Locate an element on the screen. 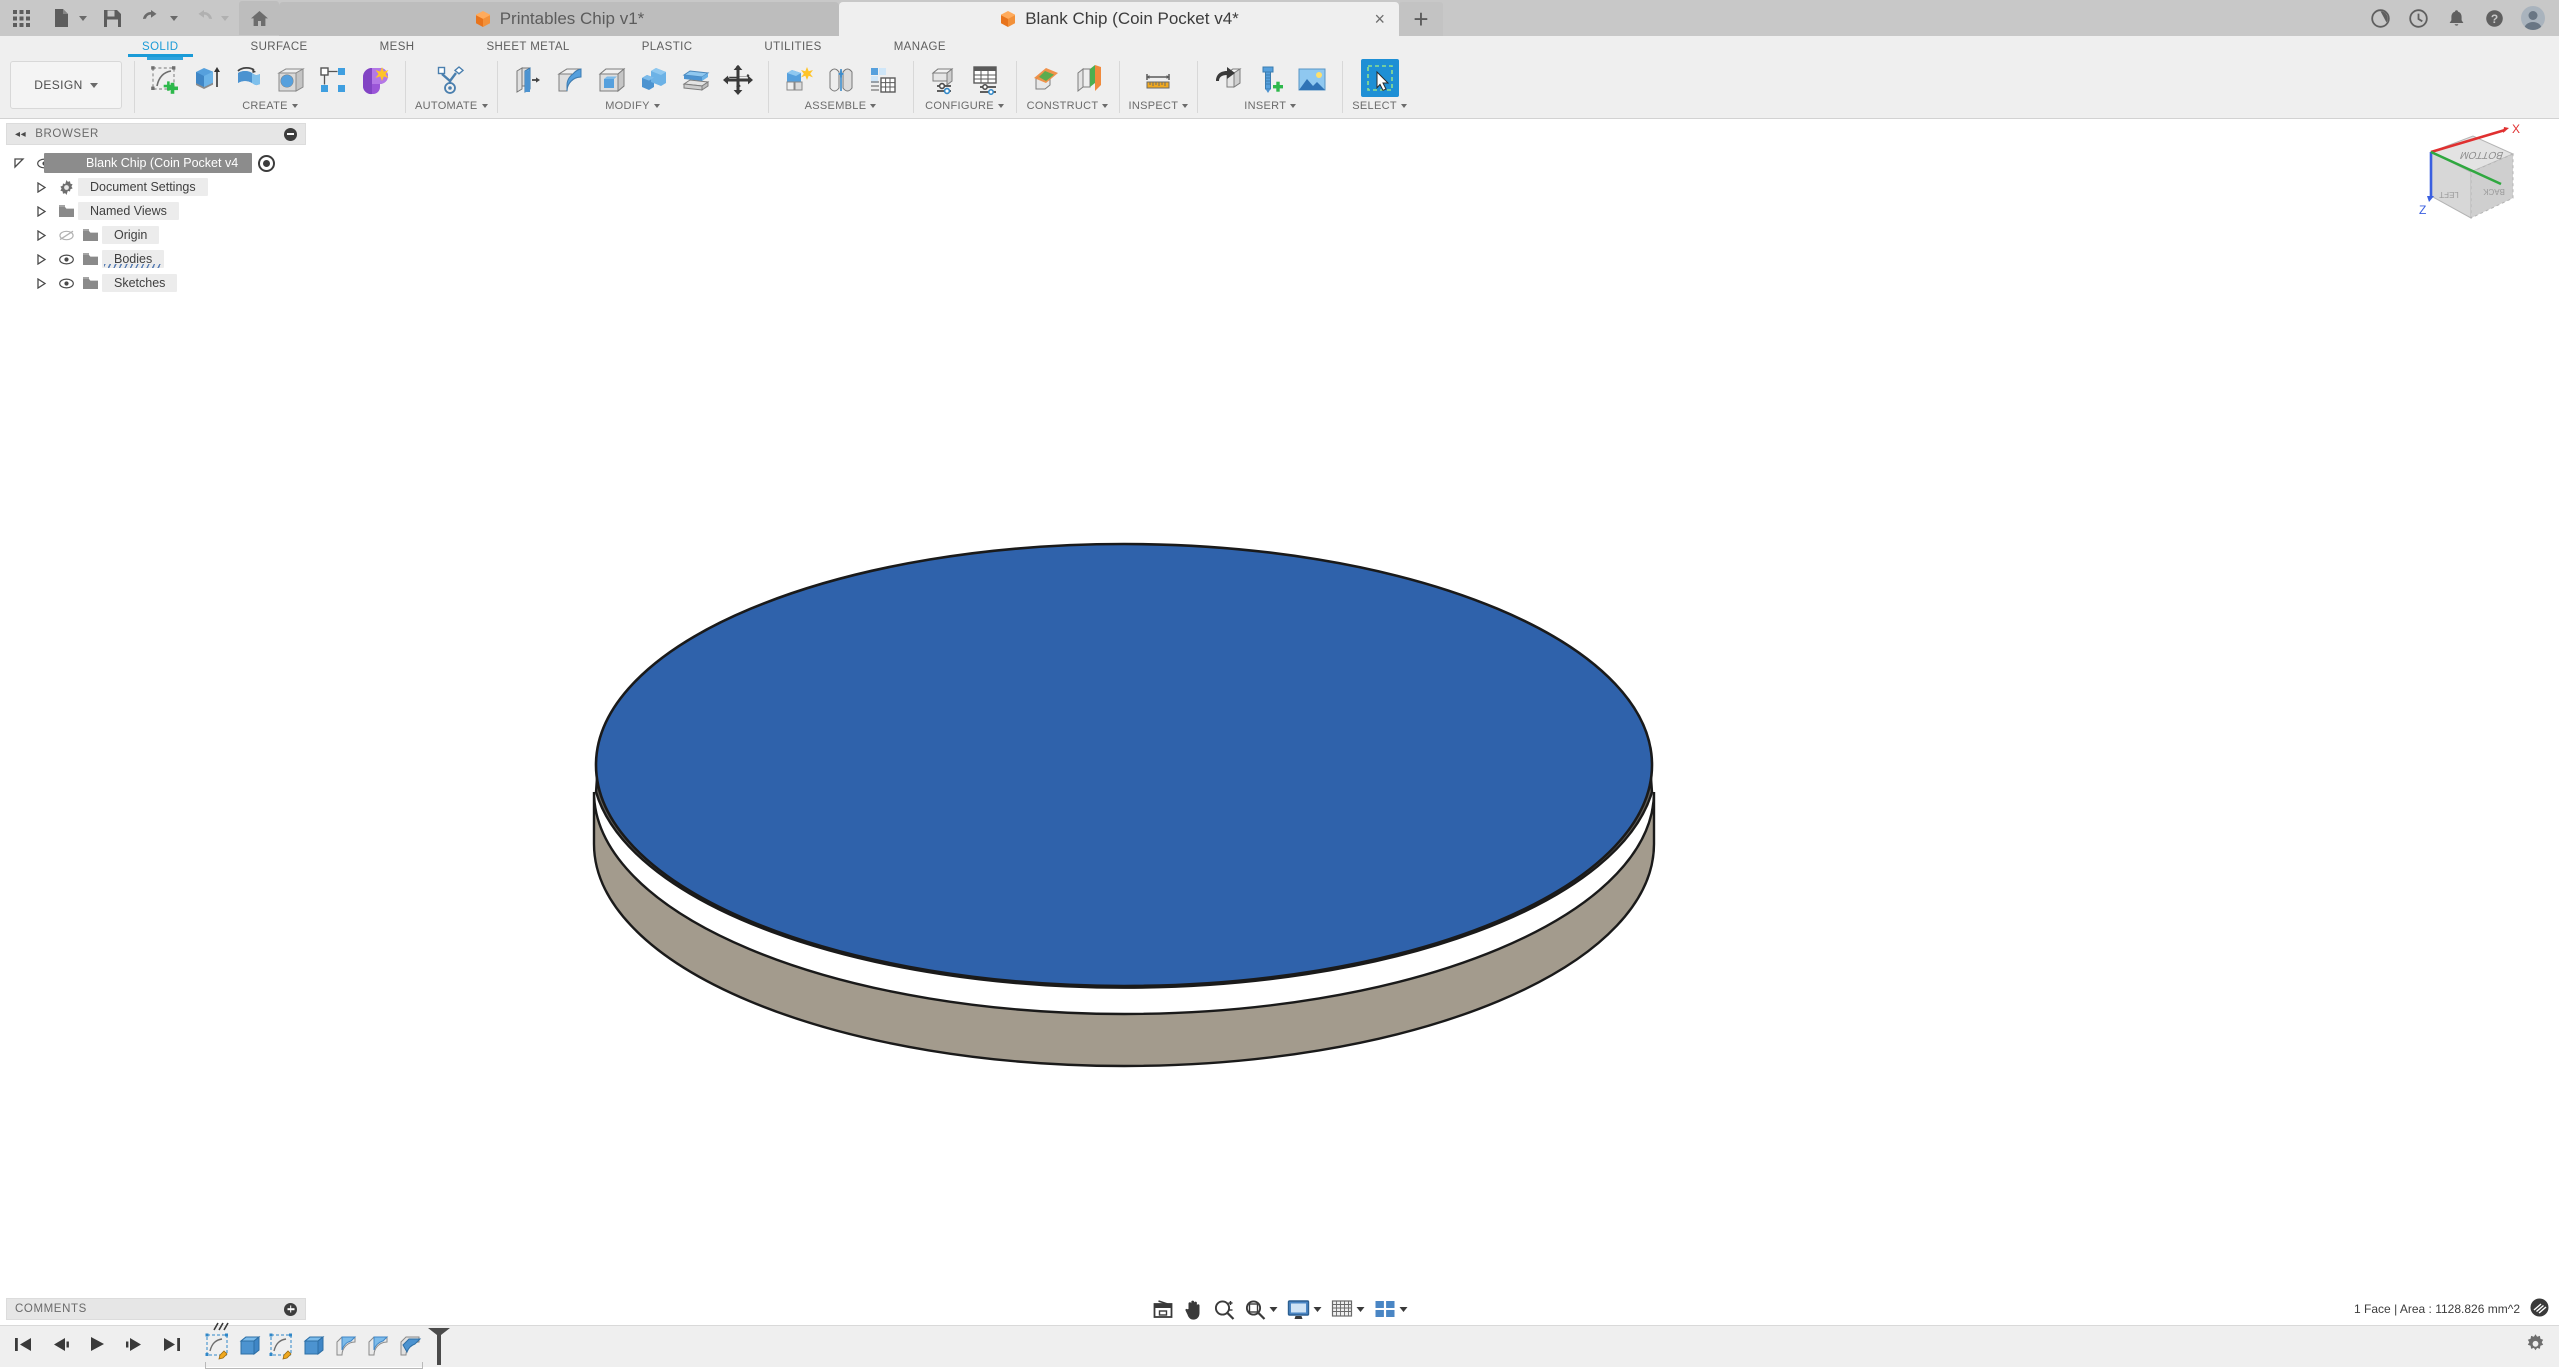 The height and width of the screenshot is (1369, 2559). ribbon-group-insert-label: INSERT is located at coordinates (1270, 106).